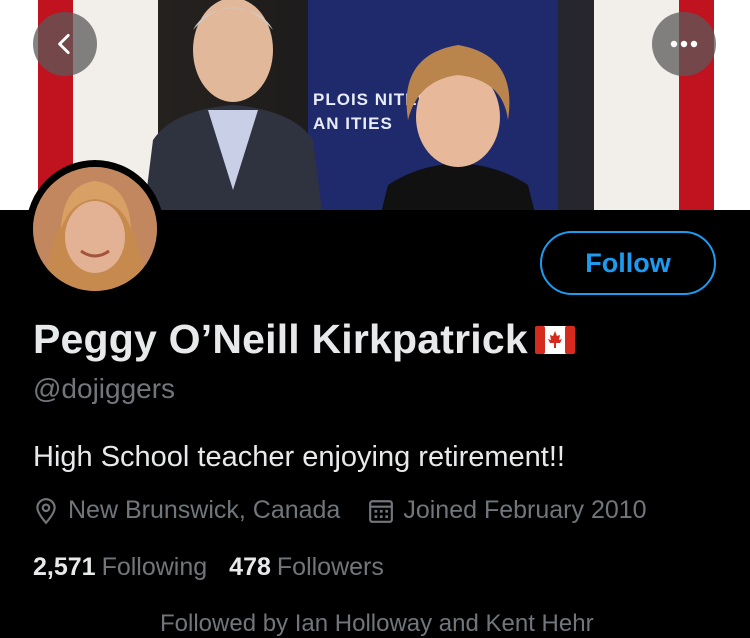  Describe the element at coordinates (377, 624) in the screenshot. I see `followed-by-text: Followed by Ian Holloway and Kent Hehr` at that location.